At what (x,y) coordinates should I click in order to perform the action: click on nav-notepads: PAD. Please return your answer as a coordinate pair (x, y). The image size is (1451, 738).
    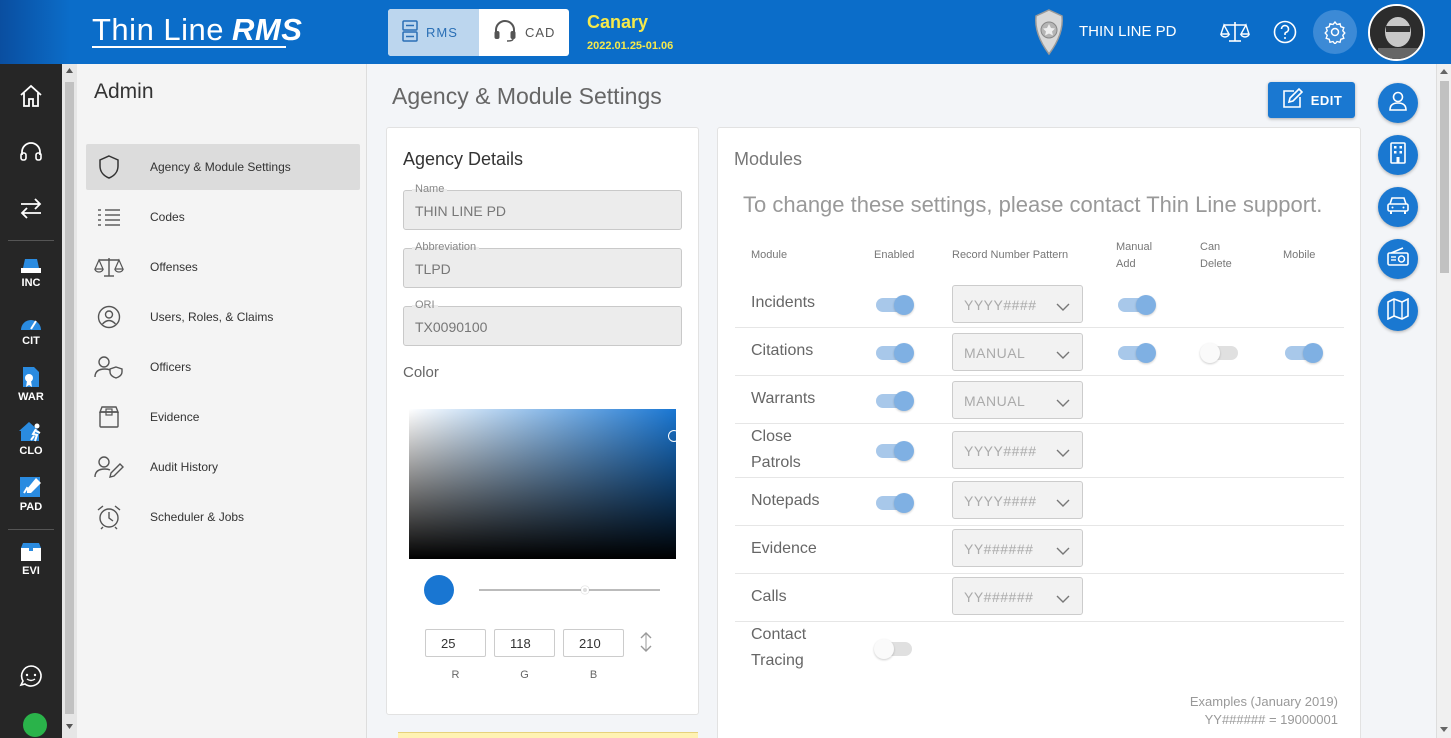
    Looking at the image, I should click on (31, 494).